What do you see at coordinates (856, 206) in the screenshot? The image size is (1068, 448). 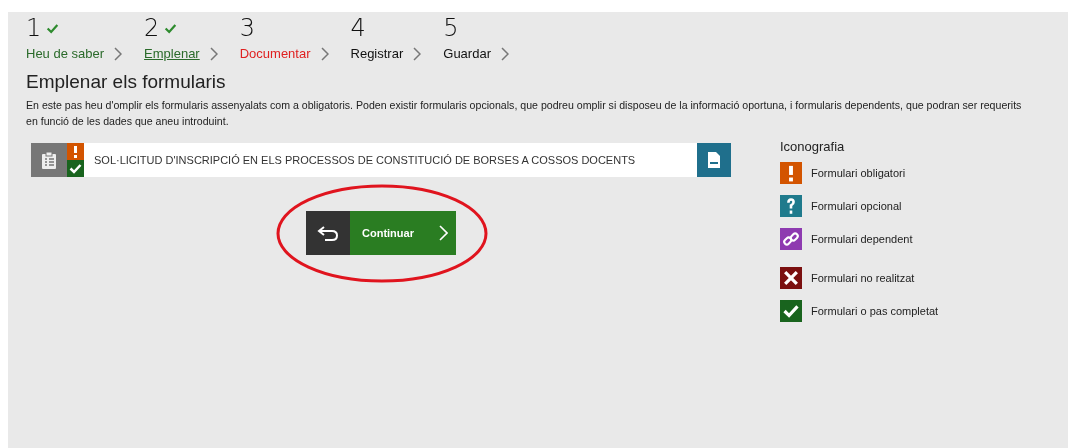 I see `legend-label: Formulari opcional` at bounding box center [856, 206].